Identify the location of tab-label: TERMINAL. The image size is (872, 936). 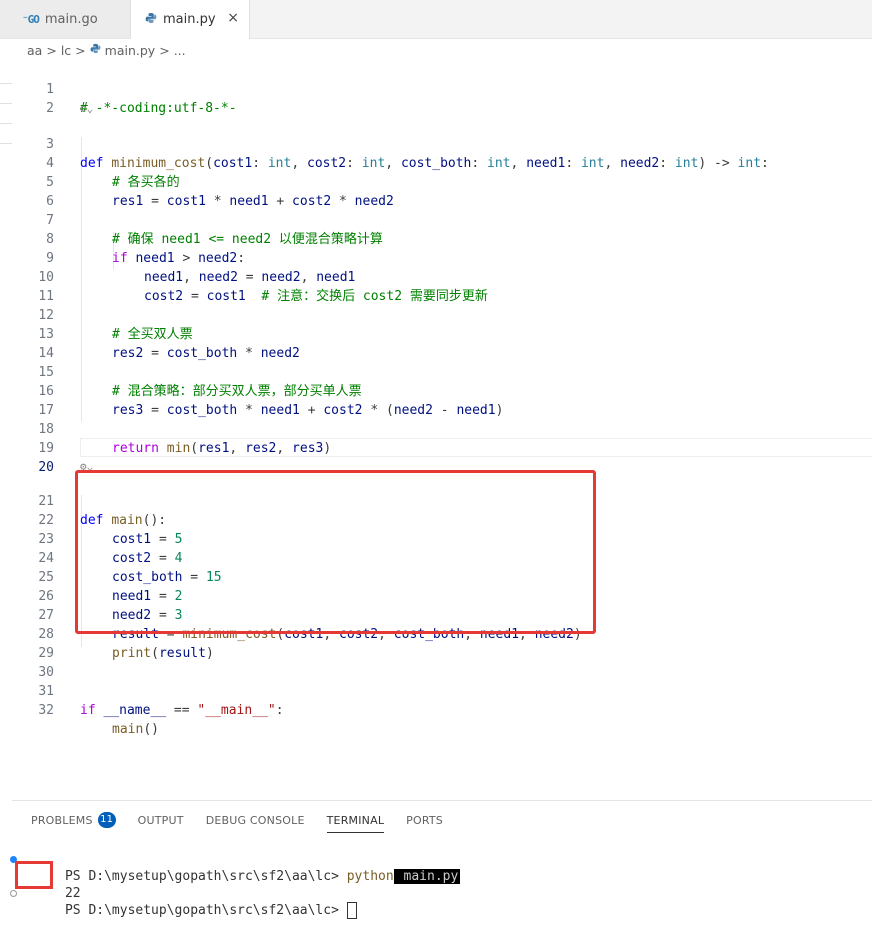
(355, 820).